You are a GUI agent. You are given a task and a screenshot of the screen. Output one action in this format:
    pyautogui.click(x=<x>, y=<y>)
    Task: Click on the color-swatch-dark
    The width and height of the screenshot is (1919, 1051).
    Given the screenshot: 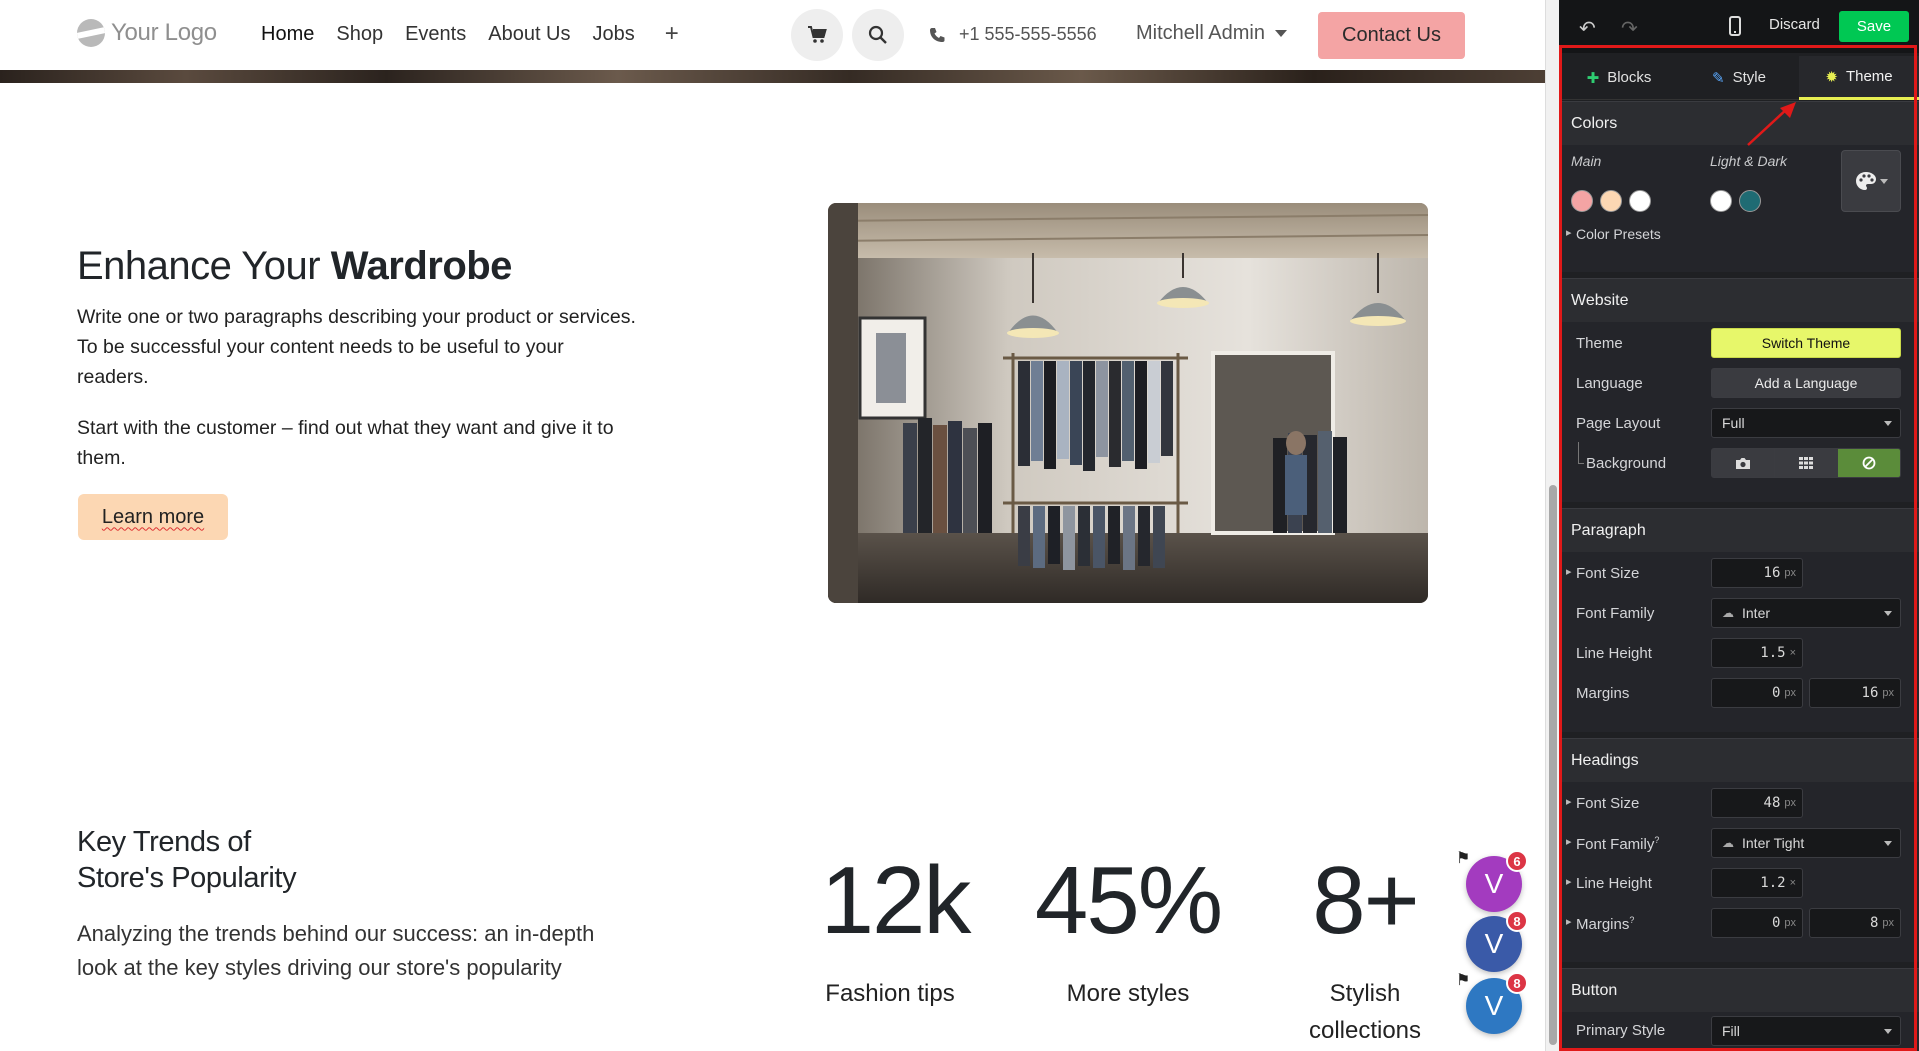 What is the action you would take?
    pyautogui.click(x=1750, y=201)
    